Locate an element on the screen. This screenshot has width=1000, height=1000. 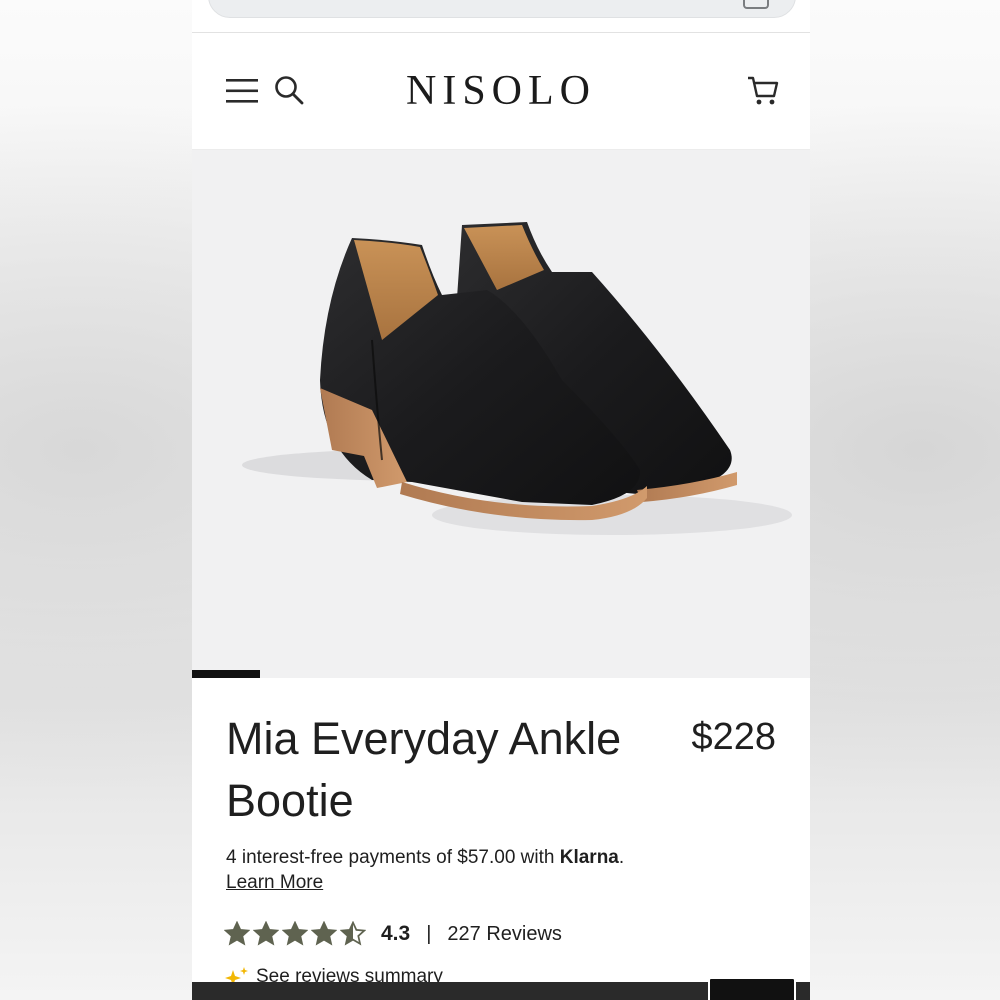
rating-value: 4.3 is located at coordinates (396, 933).